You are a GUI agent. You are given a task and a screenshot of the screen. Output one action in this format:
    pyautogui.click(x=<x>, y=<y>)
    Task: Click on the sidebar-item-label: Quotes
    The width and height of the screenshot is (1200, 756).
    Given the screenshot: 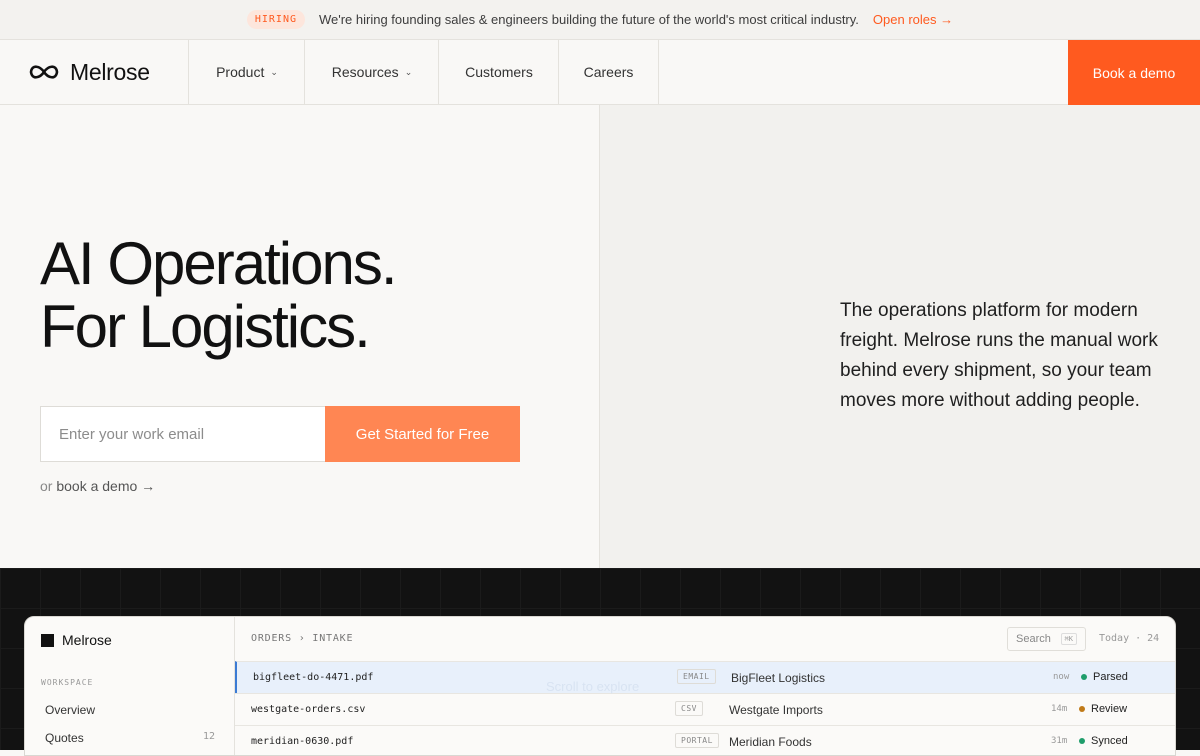 What is the action you would take?
    pyautogui.click(x=64, y=738)
    